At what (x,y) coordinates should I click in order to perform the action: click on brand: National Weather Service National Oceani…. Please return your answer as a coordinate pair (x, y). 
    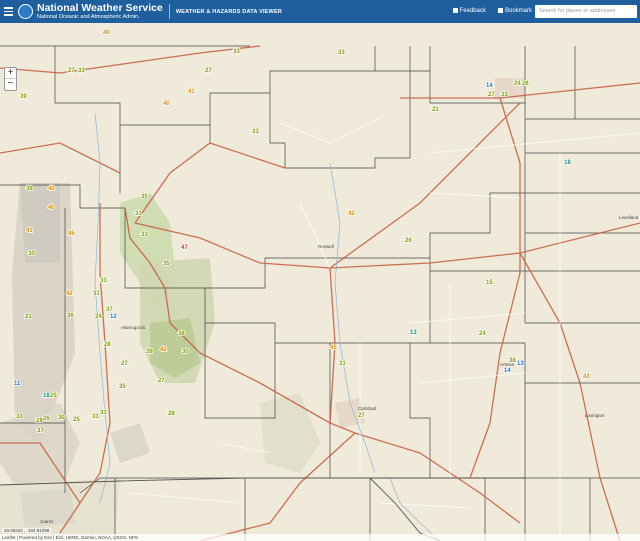
    Looking at the image, I should click on (100, 11).